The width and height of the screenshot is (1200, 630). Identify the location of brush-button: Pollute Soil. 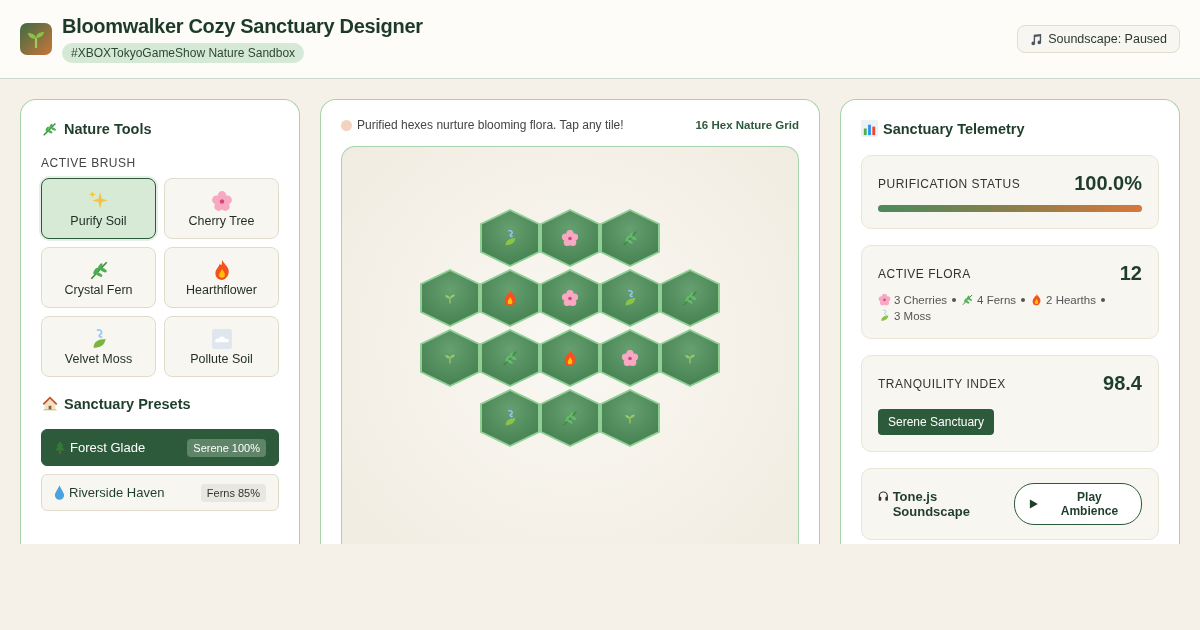
(221, 346).